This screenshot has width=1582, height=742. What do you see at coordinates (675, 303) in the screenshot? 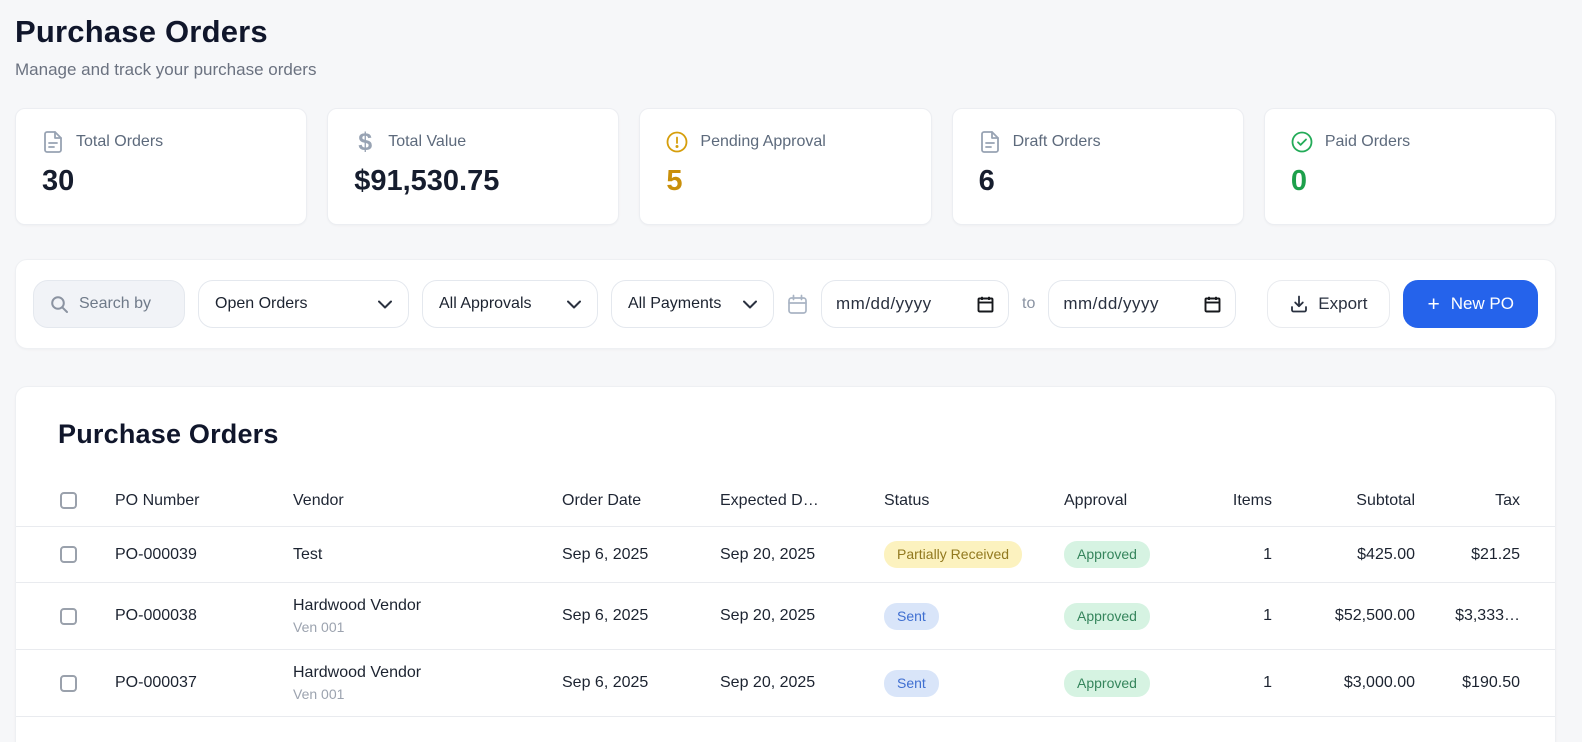
I see `payment-filter-value: All Payments` at bounding box center [675, 303].